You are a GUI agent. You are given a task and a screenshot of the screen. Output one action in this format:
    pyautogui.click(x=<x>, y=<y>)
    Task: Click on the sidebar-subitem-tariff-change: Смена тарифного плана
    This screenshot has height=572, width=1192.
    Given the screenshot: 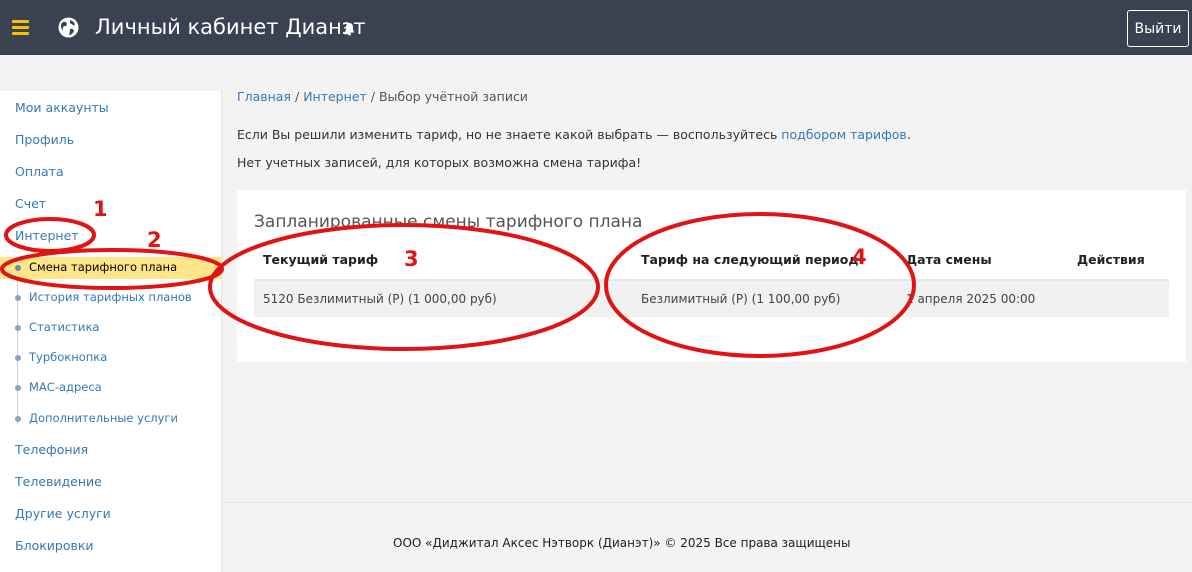 What is the action you would take?
    pyautogui.click(x=111, y=268)
    